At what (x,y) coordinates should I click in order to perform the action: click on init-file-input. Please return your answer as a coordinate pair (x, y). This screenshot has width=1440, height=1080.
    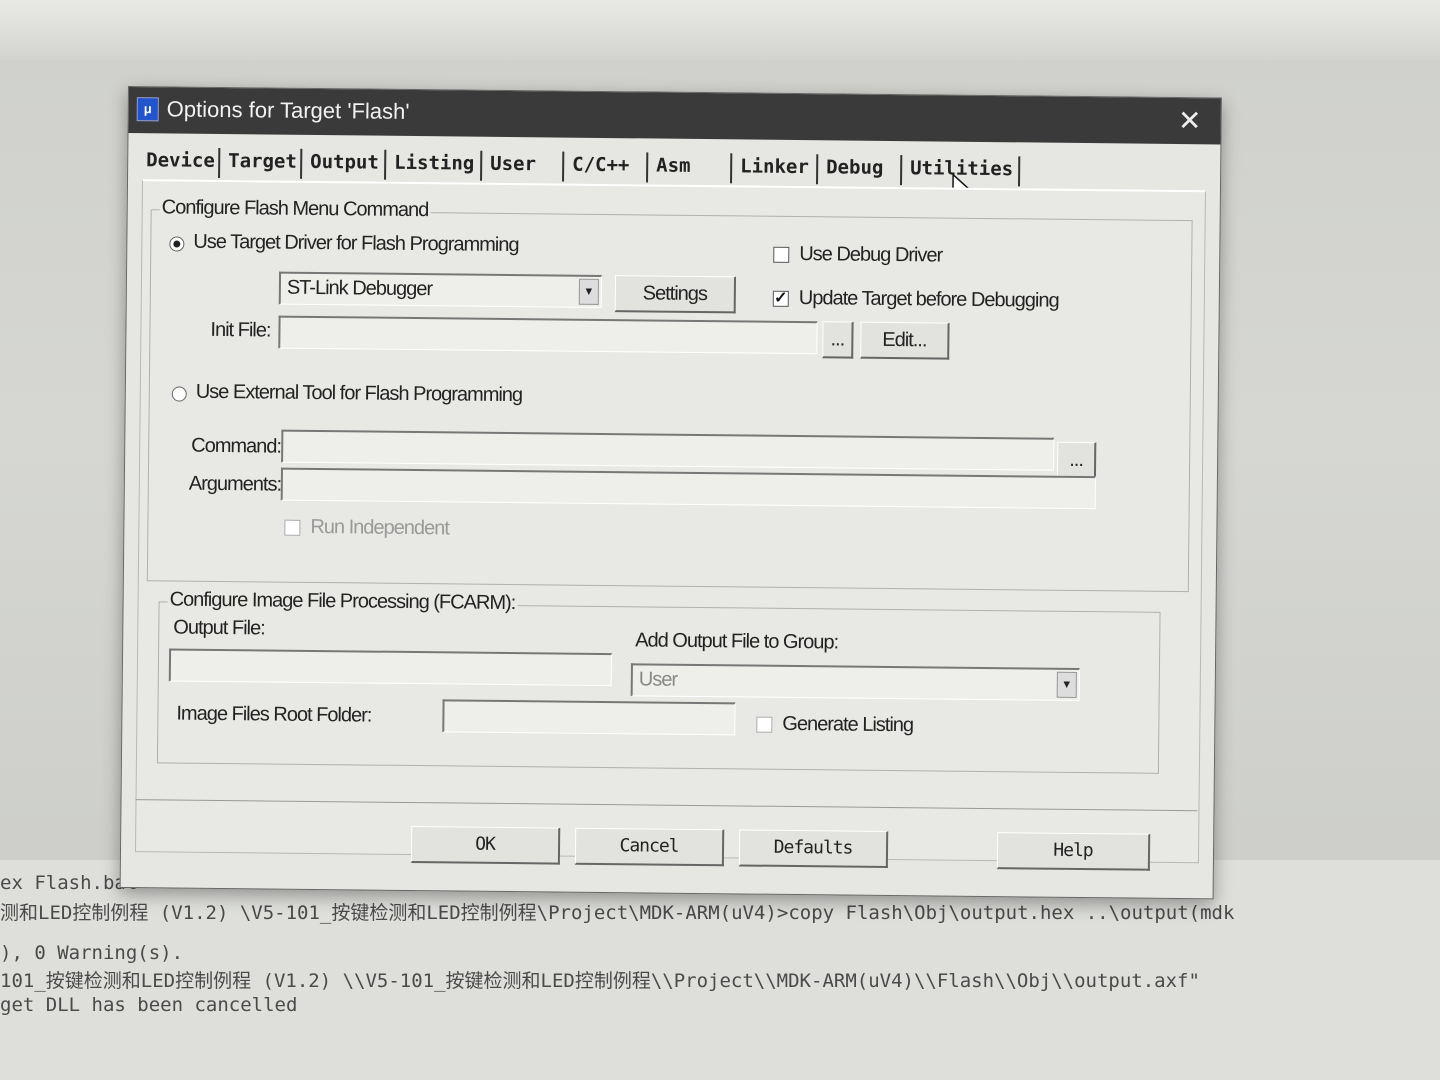
    Looking at the image, I should click on (548, 335).